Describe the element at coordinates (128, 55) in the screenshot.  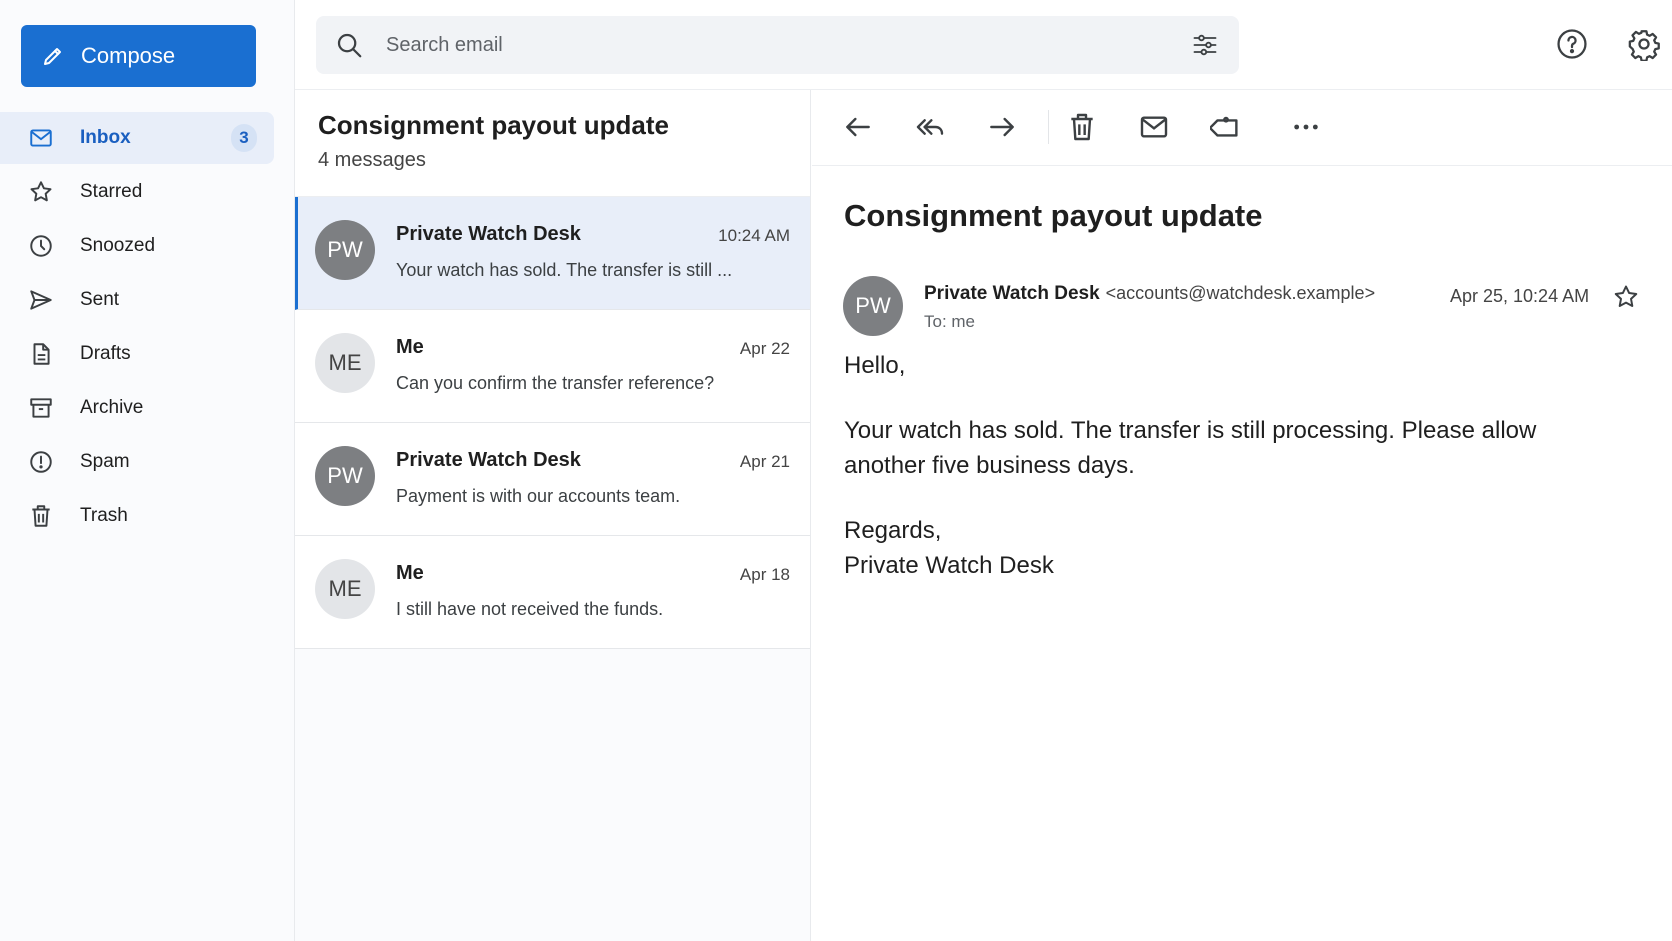
I see `compose-label: Compose` at that location.